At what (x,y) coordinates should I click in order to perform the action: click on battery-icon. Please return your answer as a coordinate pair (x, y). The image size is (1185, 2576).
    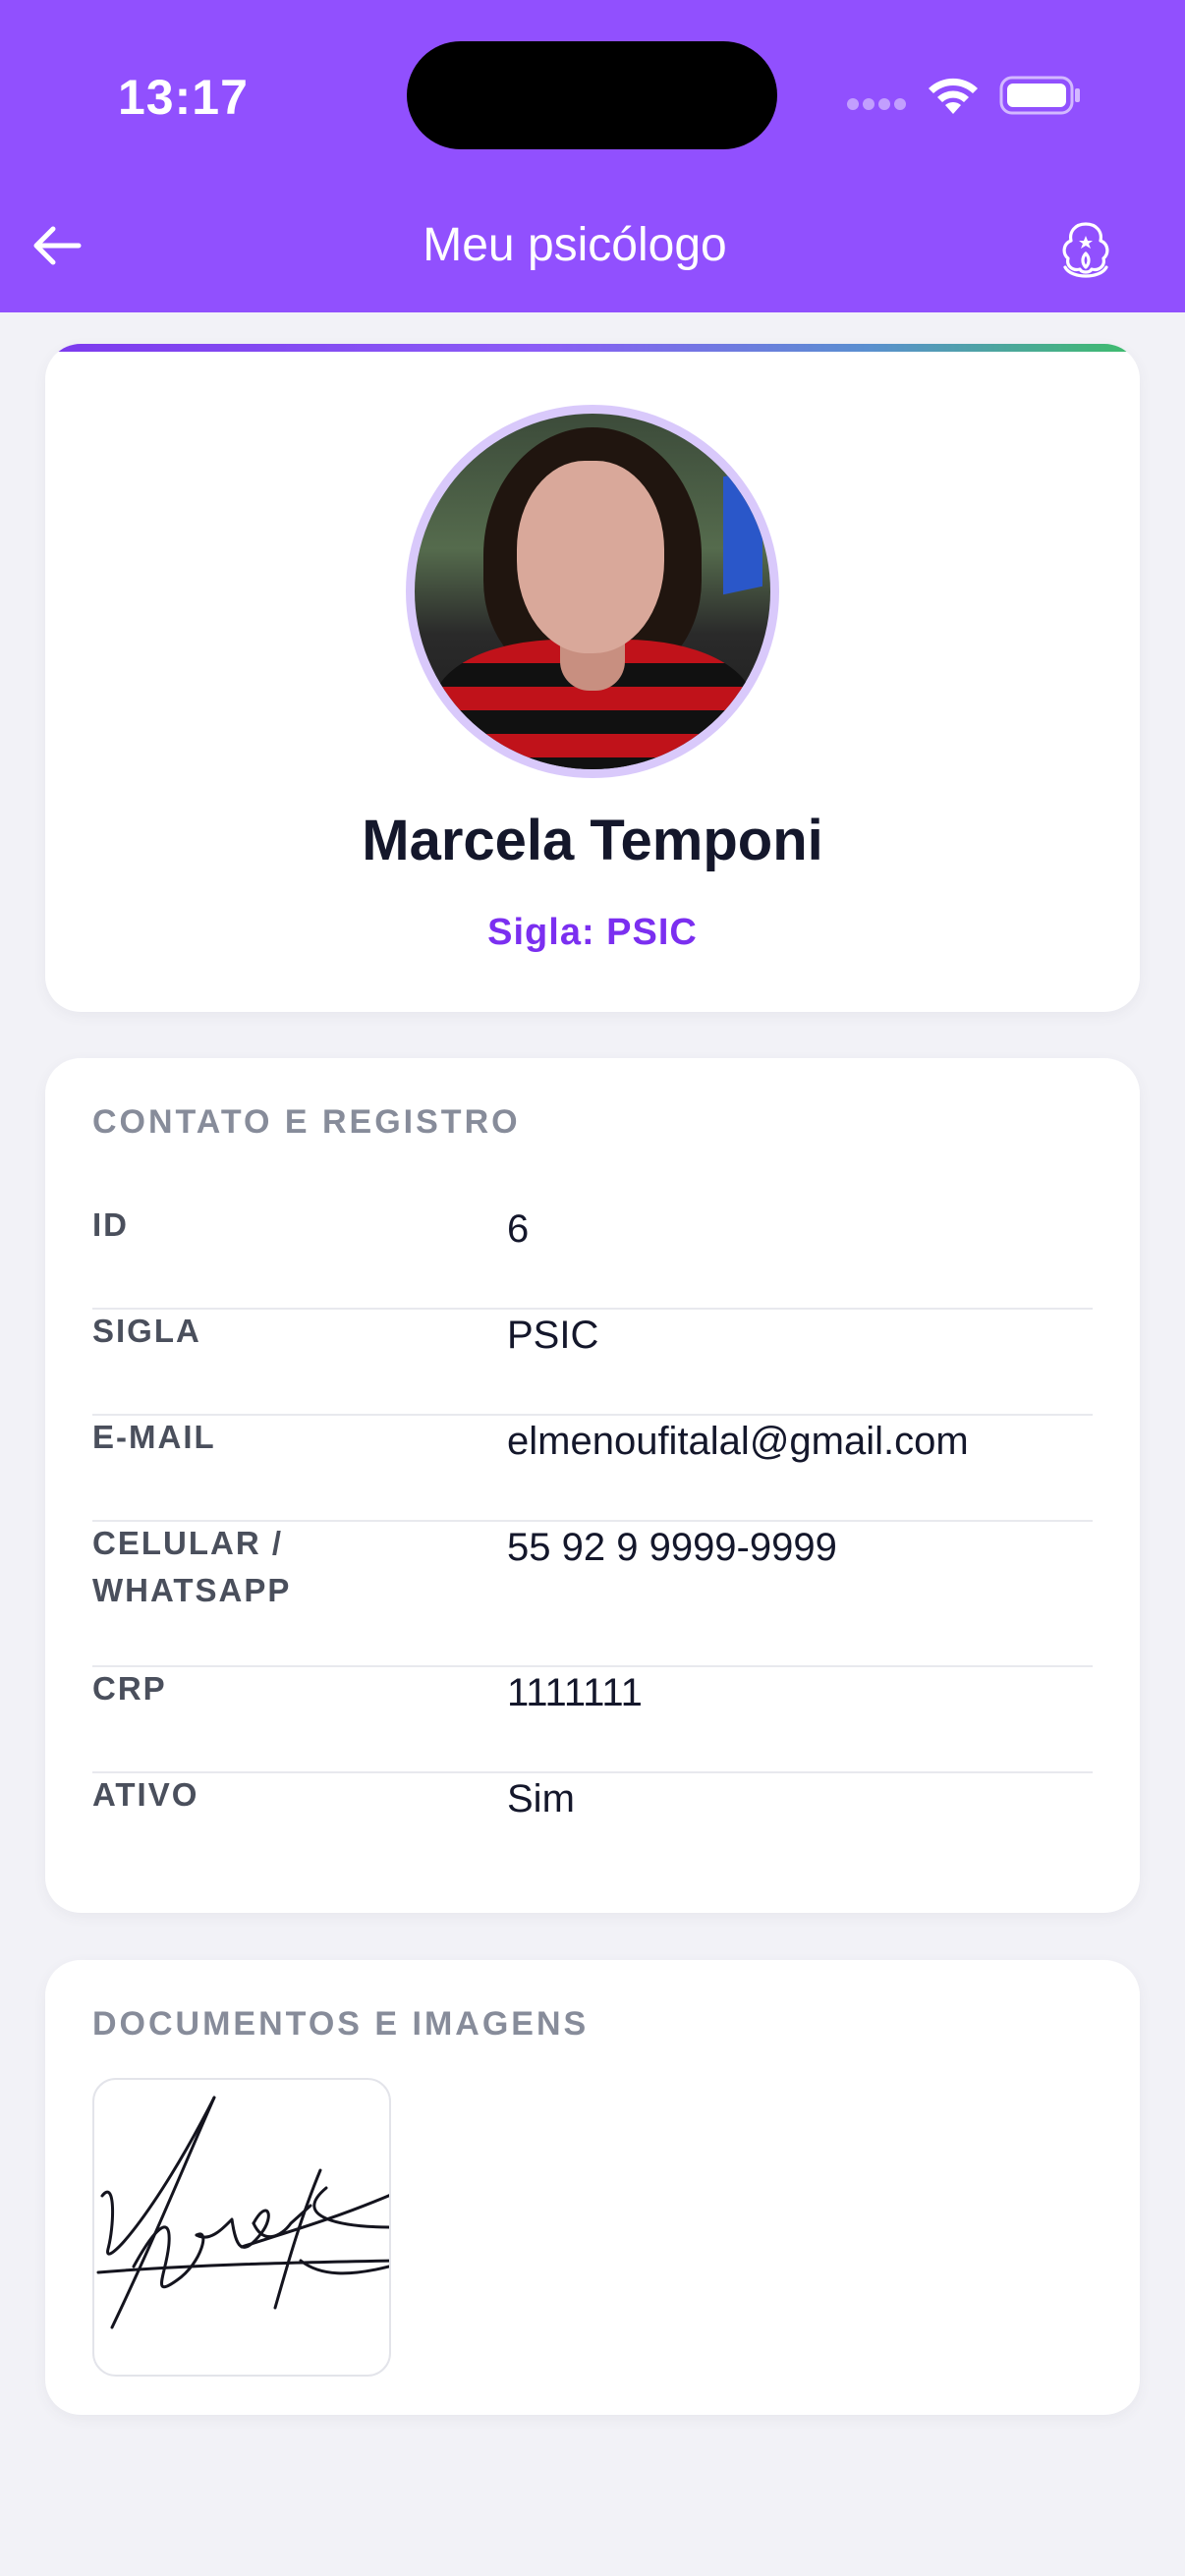
    Looking at the image, I should click on (1040, 95).